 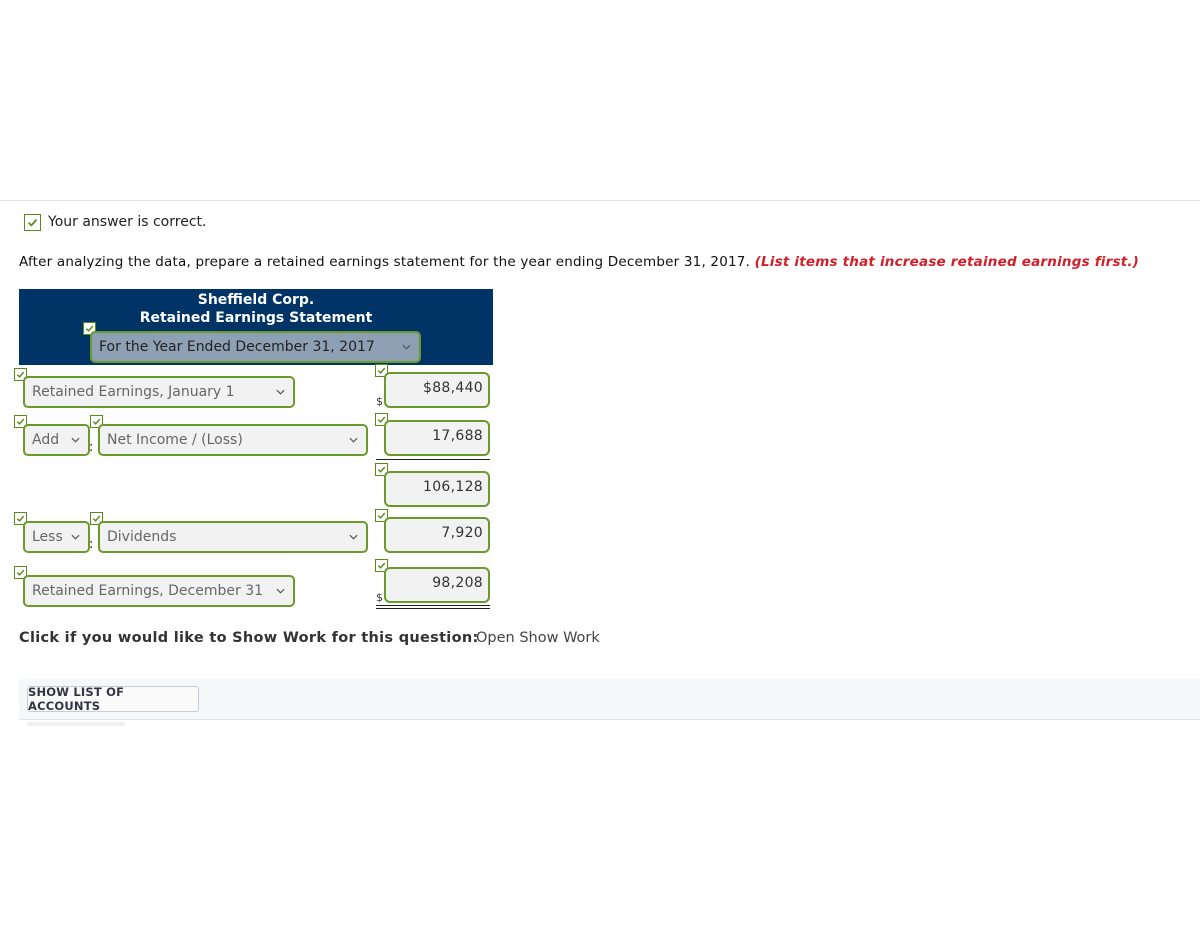 I want to click on row4-amount-input: 7,920, so click(x=437, y=535).